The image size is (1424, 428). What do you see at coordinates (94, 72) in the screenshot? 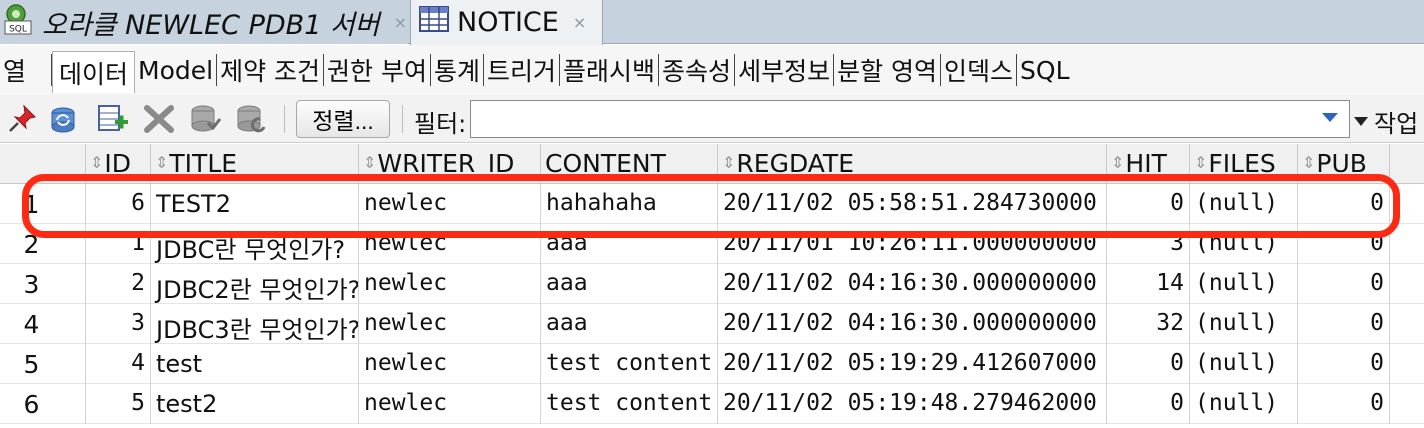
I see `tab-data: 데이터` at bounding box center [94, 72].